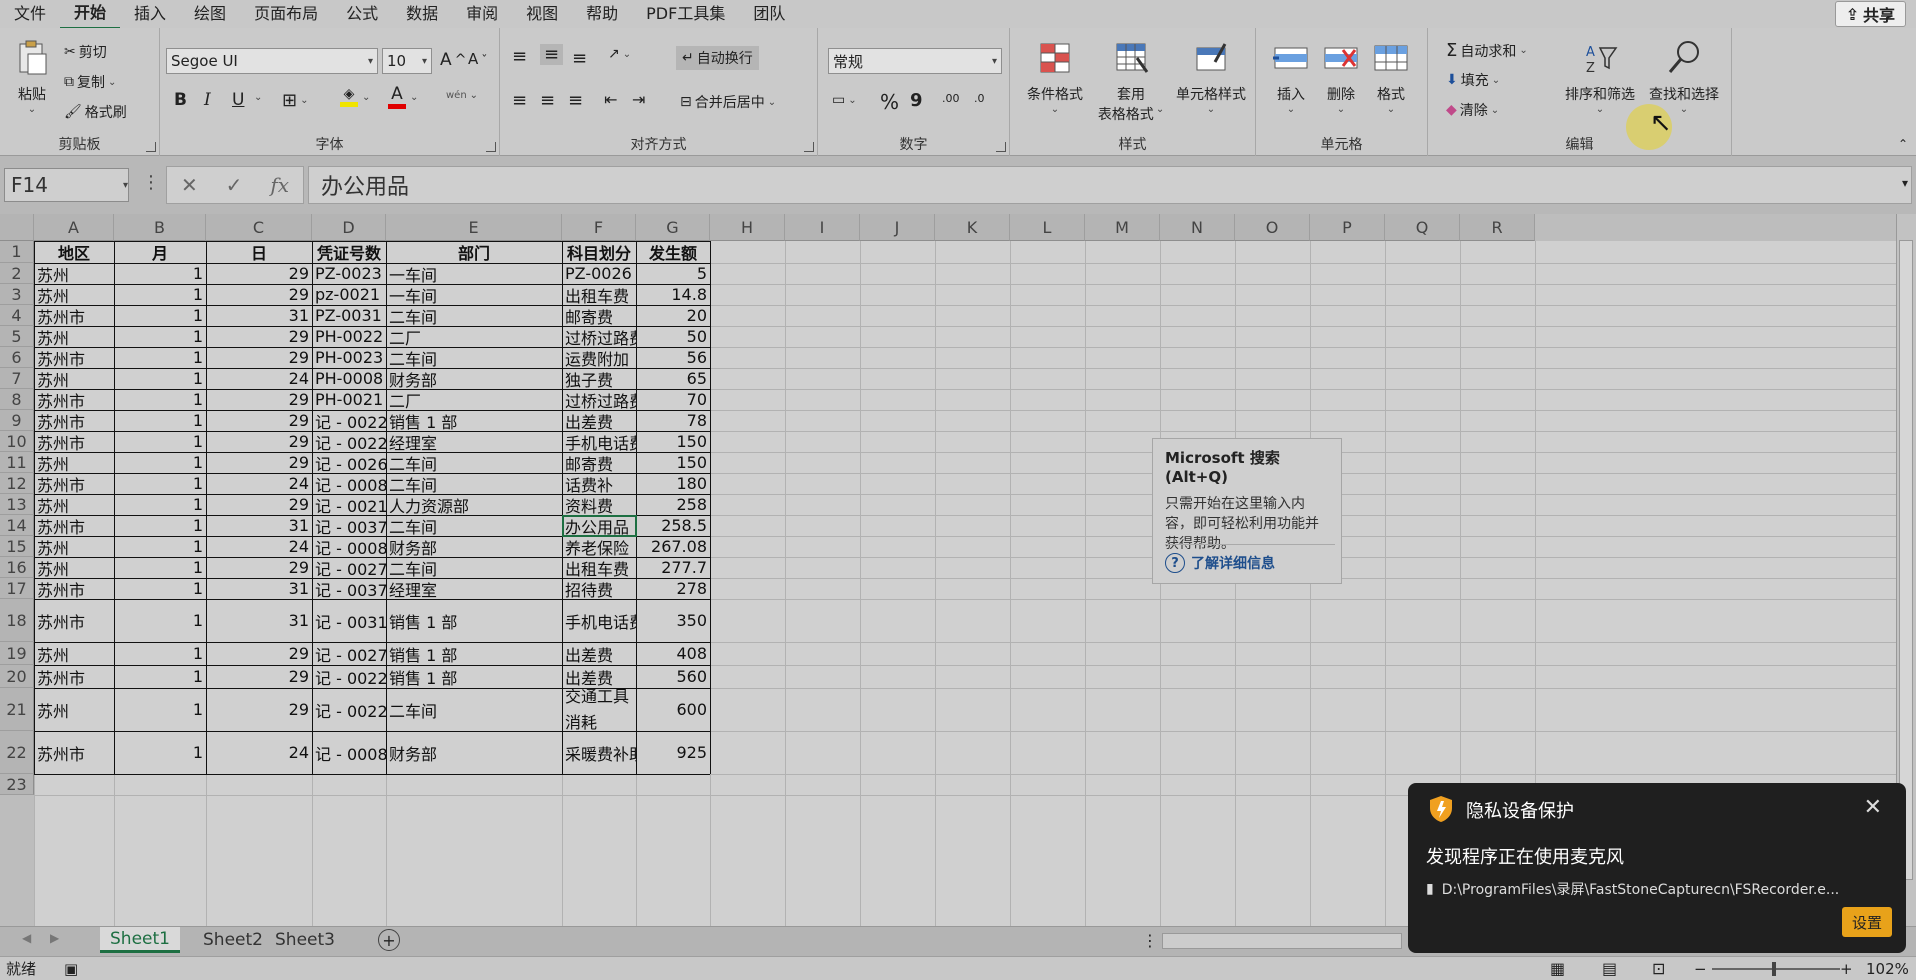  What do you see at coordinates (272, 61) in the screenshot?
I see `font-name-select: Segoe UI ▾` at bounding box center [272, 61].